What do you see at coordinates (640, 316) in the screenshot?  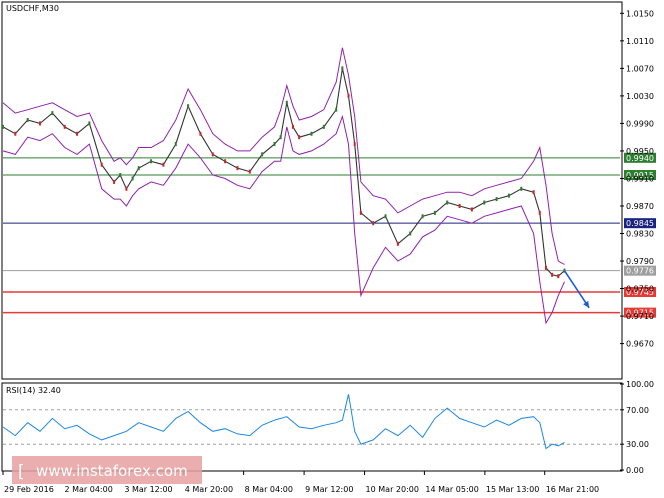 I see `price-tick-label-11: 0.9710` at bounding box center [640, 316].